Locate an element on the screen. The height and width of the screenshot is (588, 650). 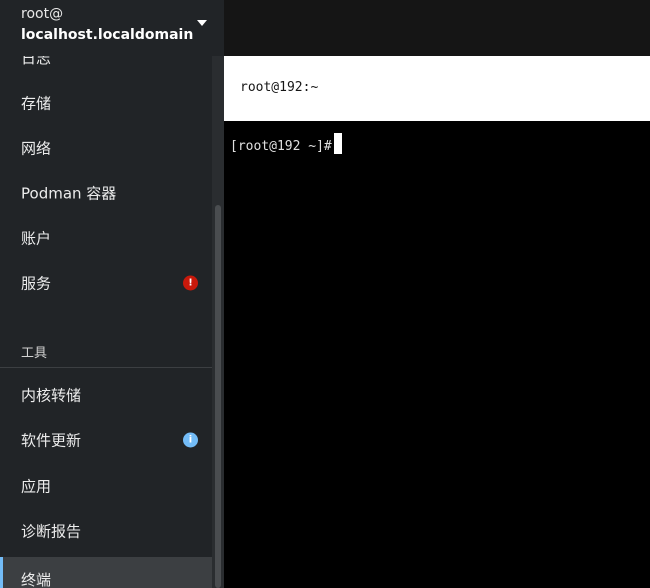
nav-item-label: 内核转储 is located at coordinates (51, 395).